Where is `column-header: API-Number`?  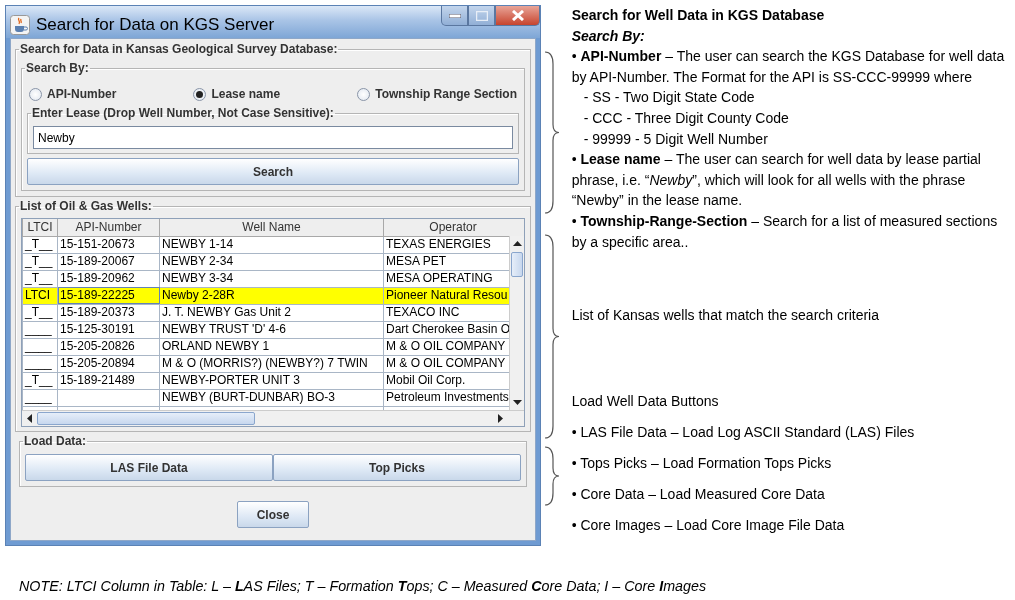
column-header: API-Number is located at coordinates (108, 227).